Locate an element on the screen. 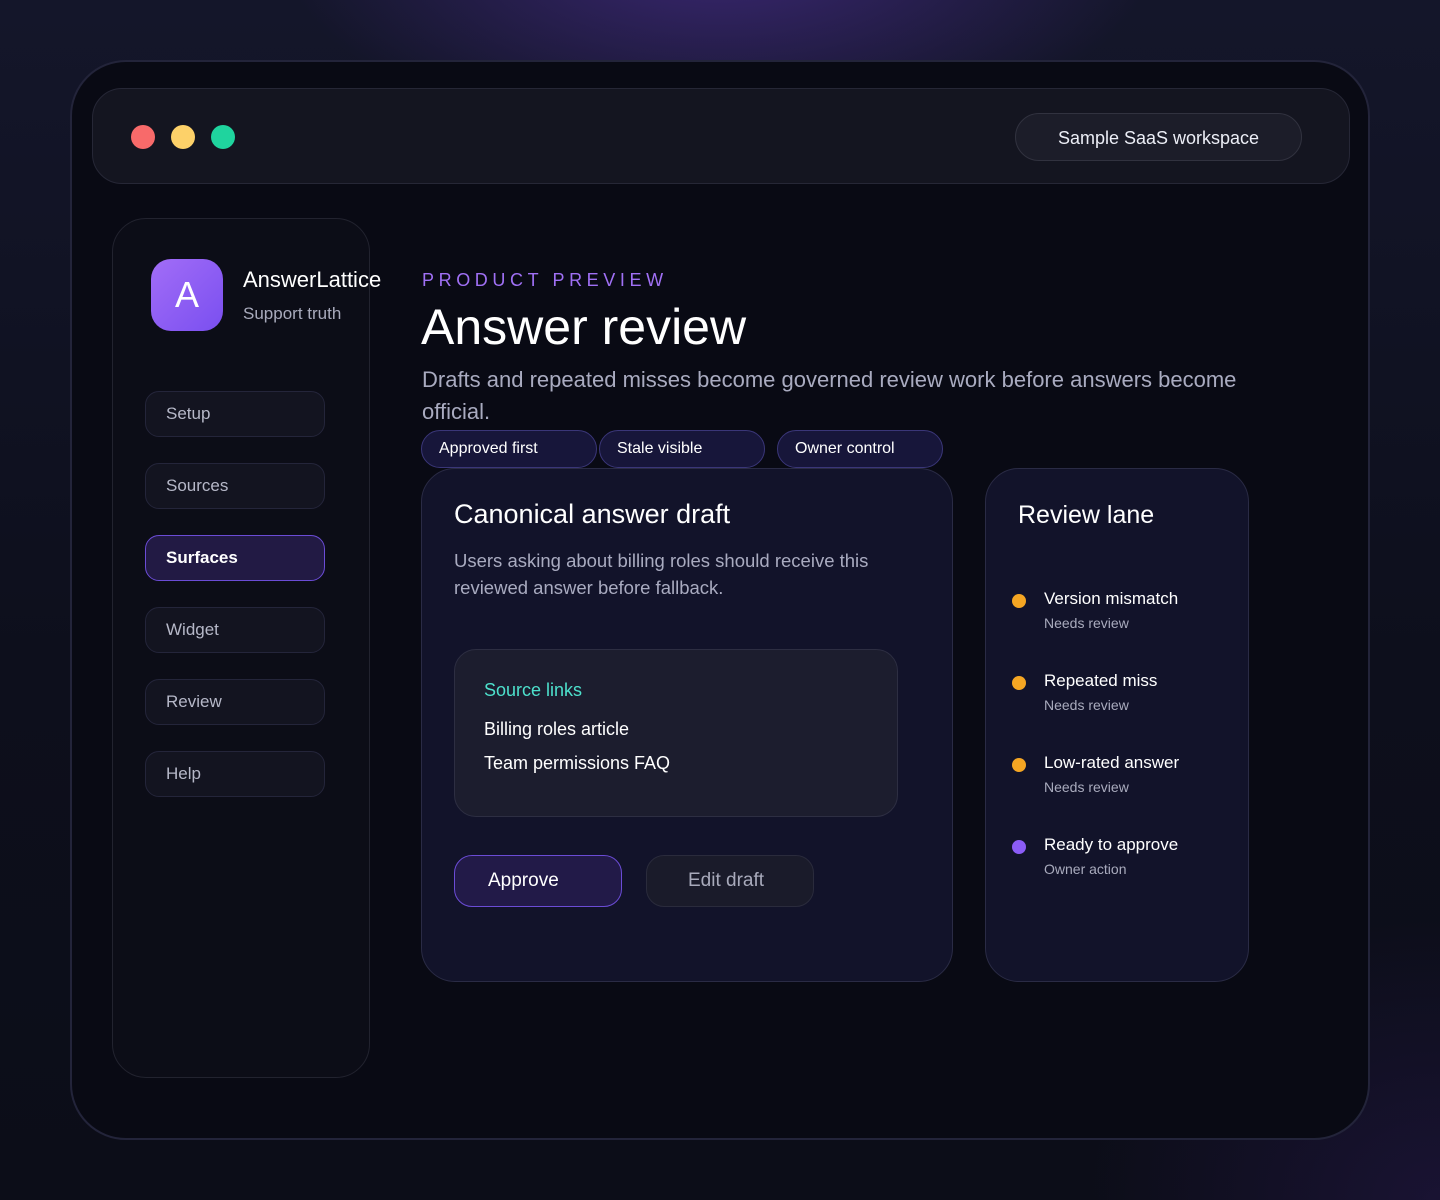 The height and width of the screenshot is (1200, 1440). draft-title: Canonical answer draft is located at coordinates (592, 514).